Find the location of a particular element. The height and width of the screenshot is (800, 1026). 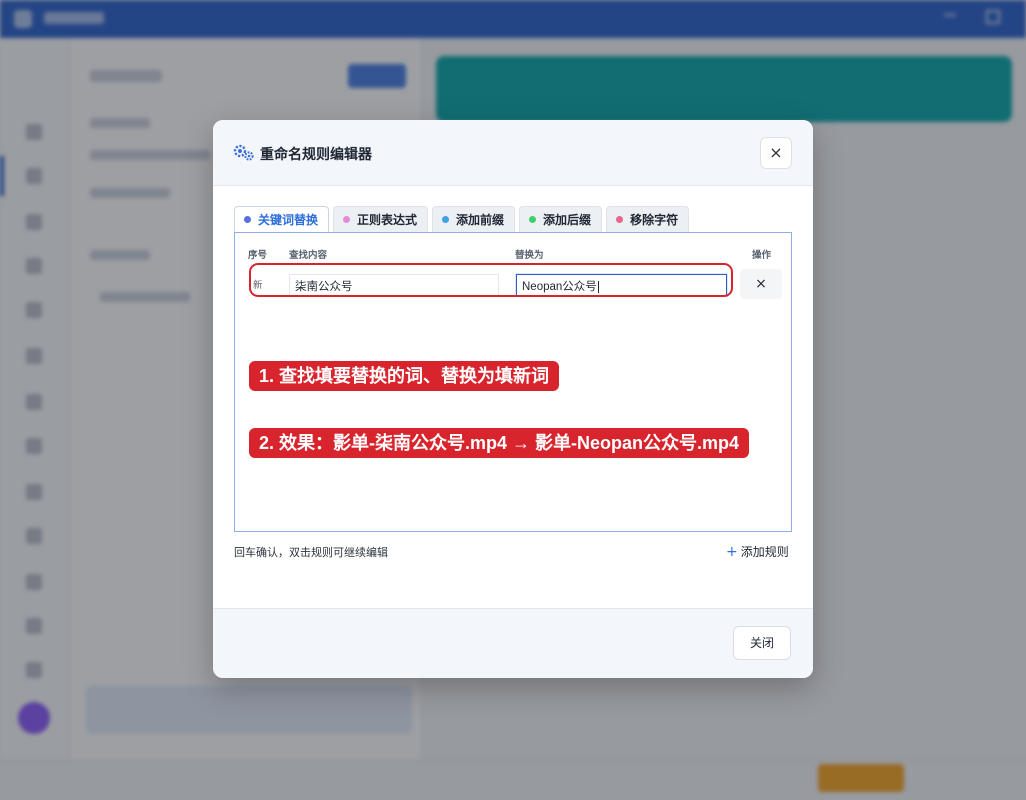

dialog-footer is located at coordinates (513, 643).